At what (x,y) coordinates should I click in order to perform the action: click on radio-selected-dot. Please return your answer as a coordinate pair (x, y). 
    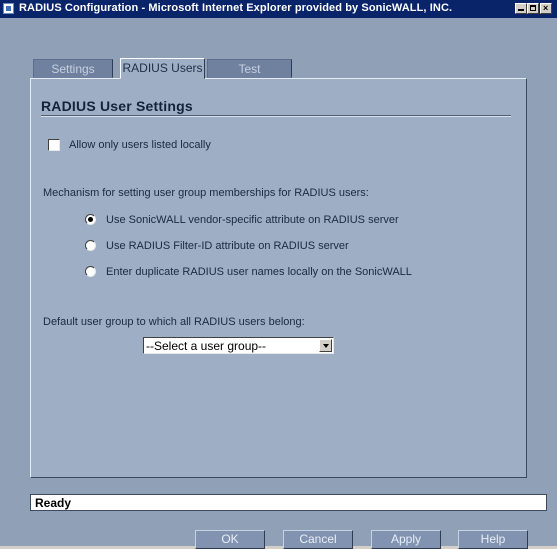
    Looking at the image, I should click on (90, 219).